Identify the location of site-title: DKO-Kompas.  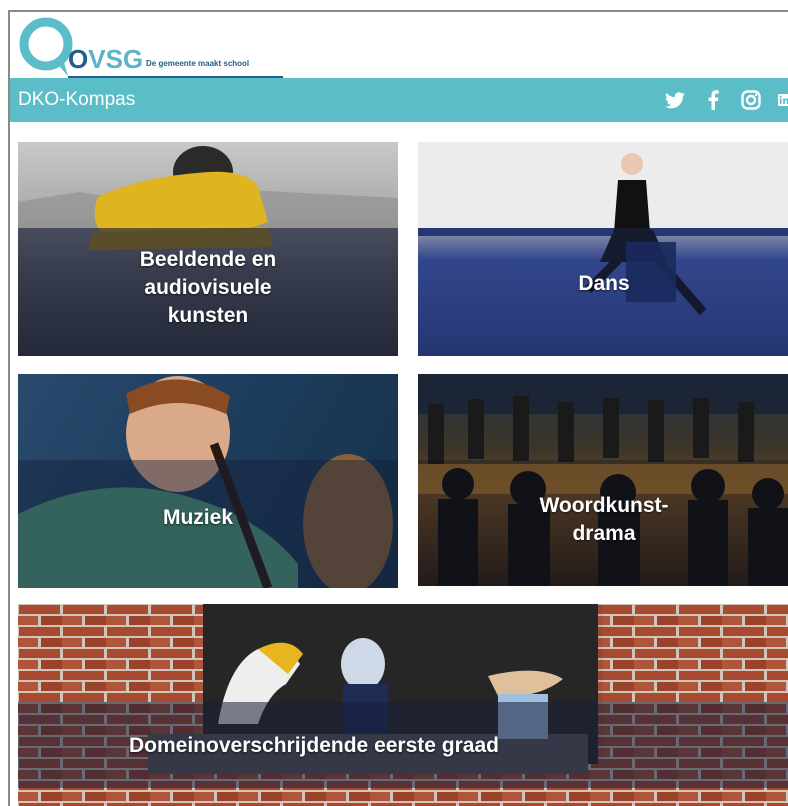
(76, 100).